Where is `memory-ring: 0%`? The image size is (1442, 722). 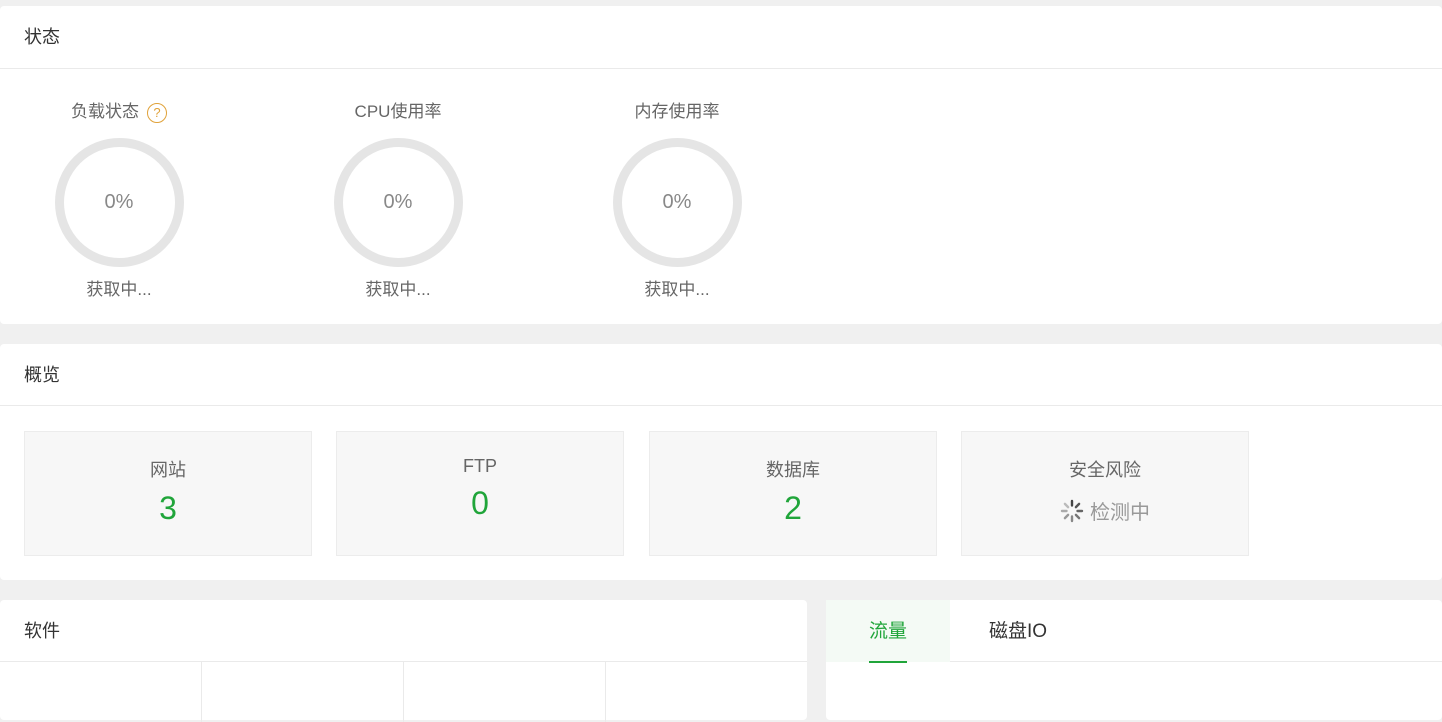
memory-ring: 0% is located at coordinates (677, 202).